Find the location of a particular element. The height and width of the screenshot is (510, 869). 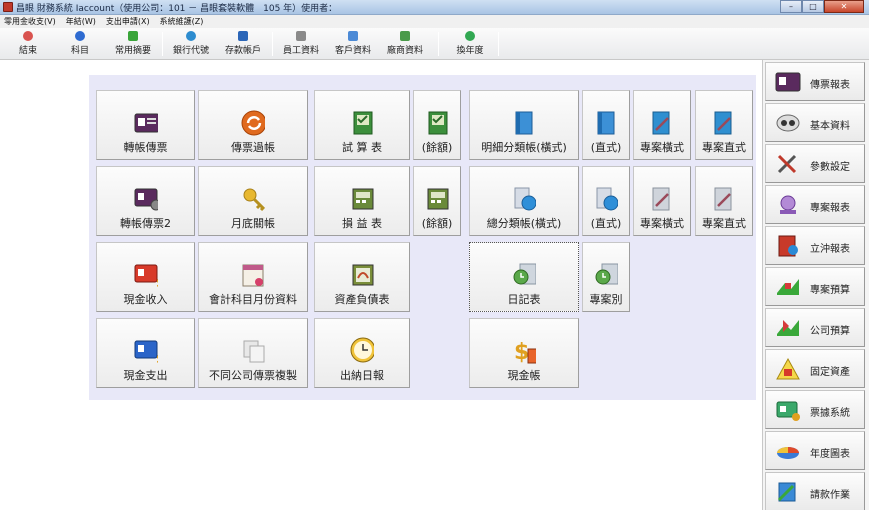

calendar-icon is located at coordinates (253, 275).